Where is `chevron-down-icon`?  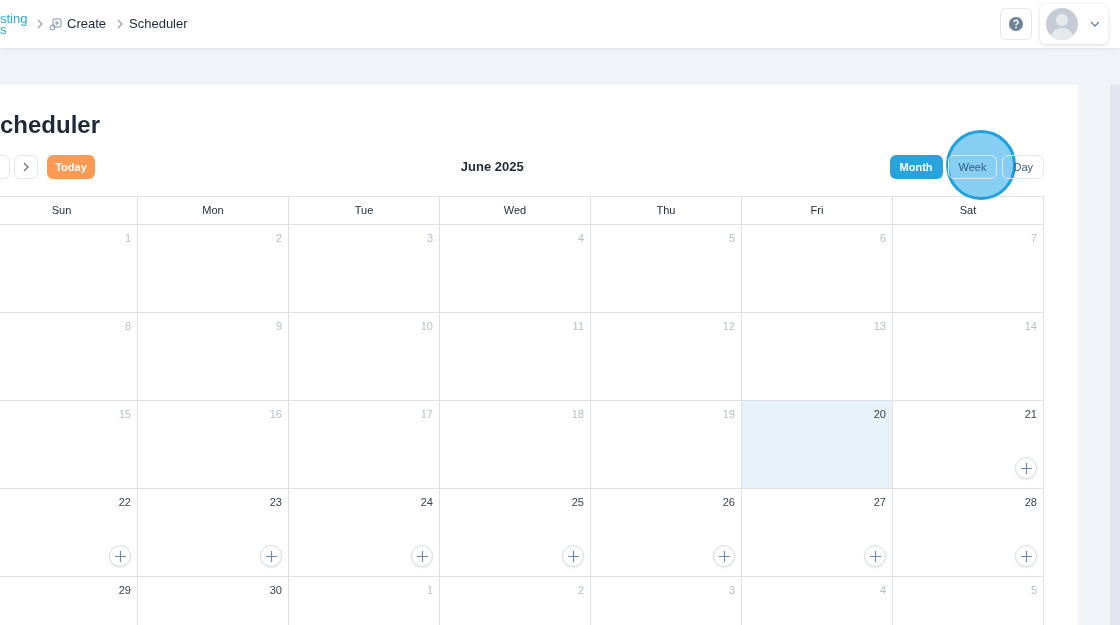 chevron-down-icon is located at coordinates (1095, 24).